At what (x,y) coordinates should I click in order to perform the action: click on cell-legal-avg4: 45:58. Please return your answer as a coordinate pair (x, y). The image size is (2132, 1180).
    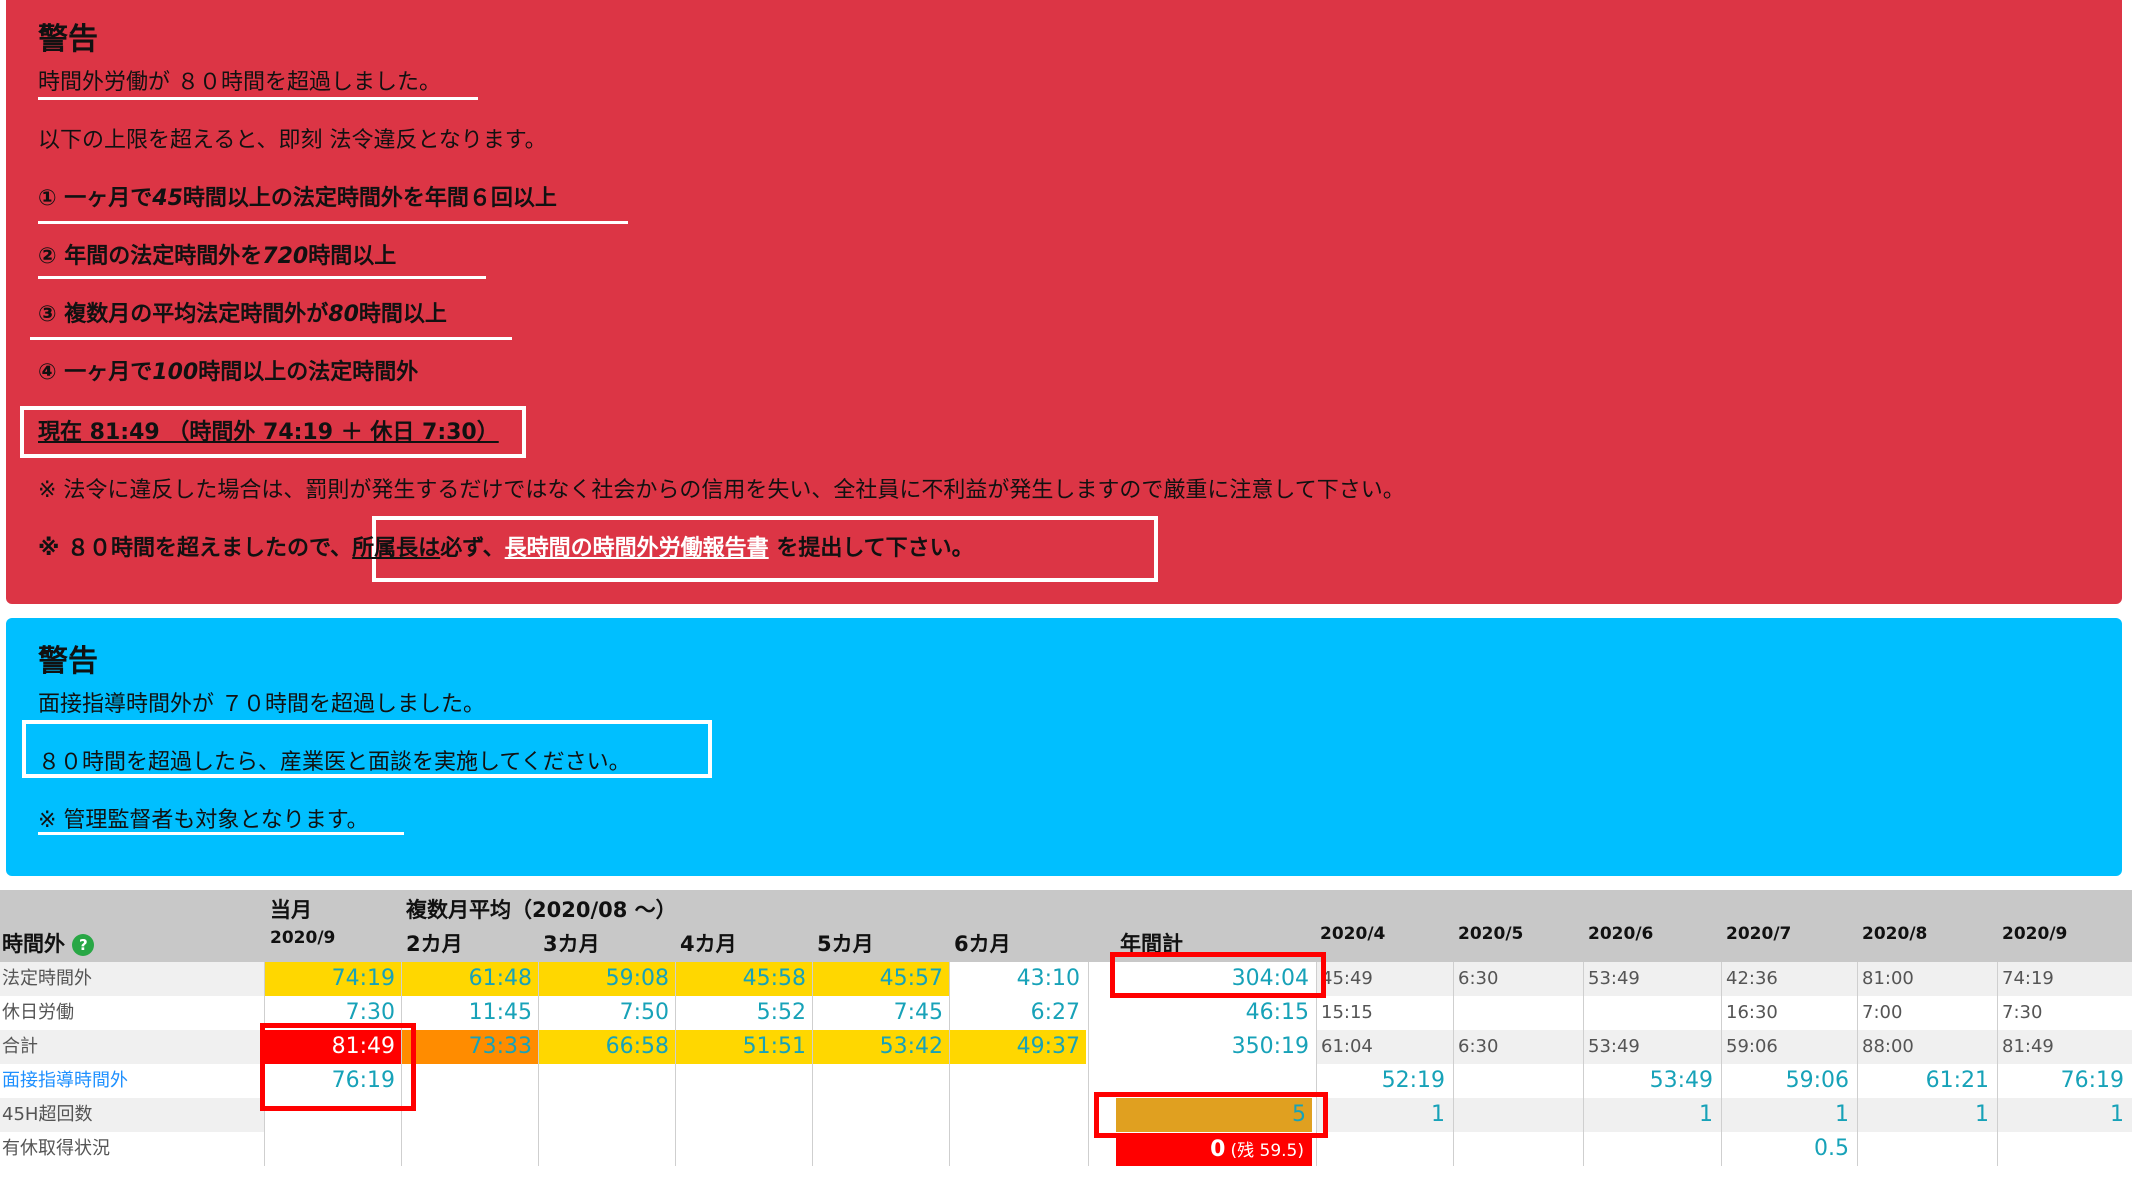
    Looking at the image, I should click on (744, 979).